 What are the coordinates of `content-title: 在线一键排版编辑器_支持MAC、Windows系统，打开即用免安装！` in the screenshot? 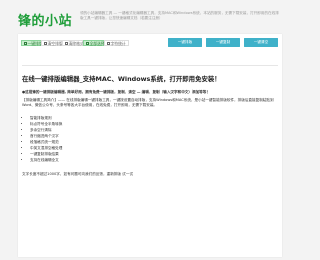 It's located at (121, 79).